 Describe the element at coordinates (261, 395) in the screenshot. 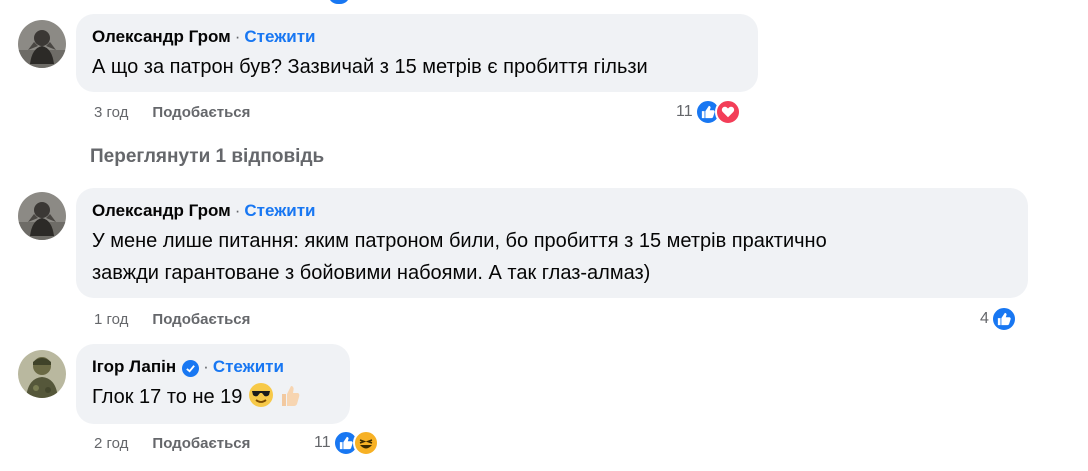

I see `sunglasses-emoji-icon` at that location.